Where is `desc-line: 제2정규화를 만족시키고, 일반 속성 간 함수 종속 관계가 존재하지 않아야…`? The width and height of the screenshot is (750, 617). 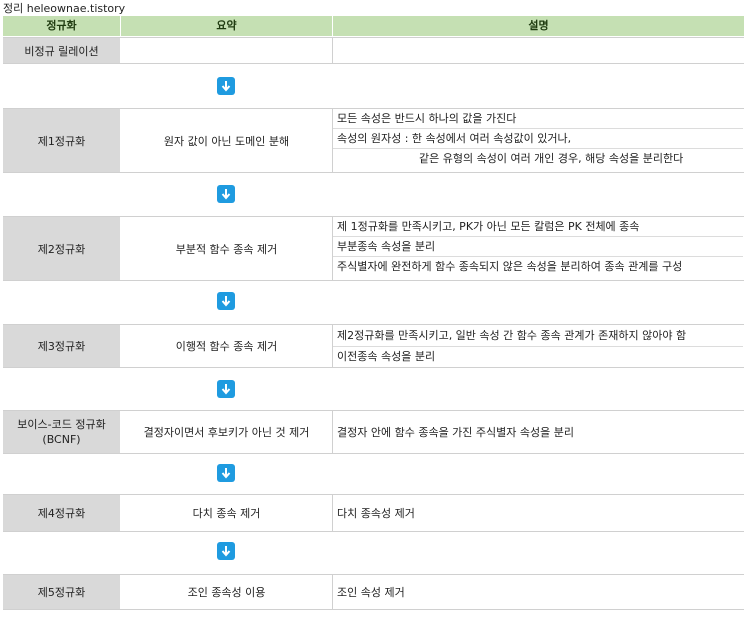
desc-line: 제2정규화를 만족시키고, 일반 속성 간 함수 종속 관계가 존재하지 않아야… is located at coordinates (538, 336).